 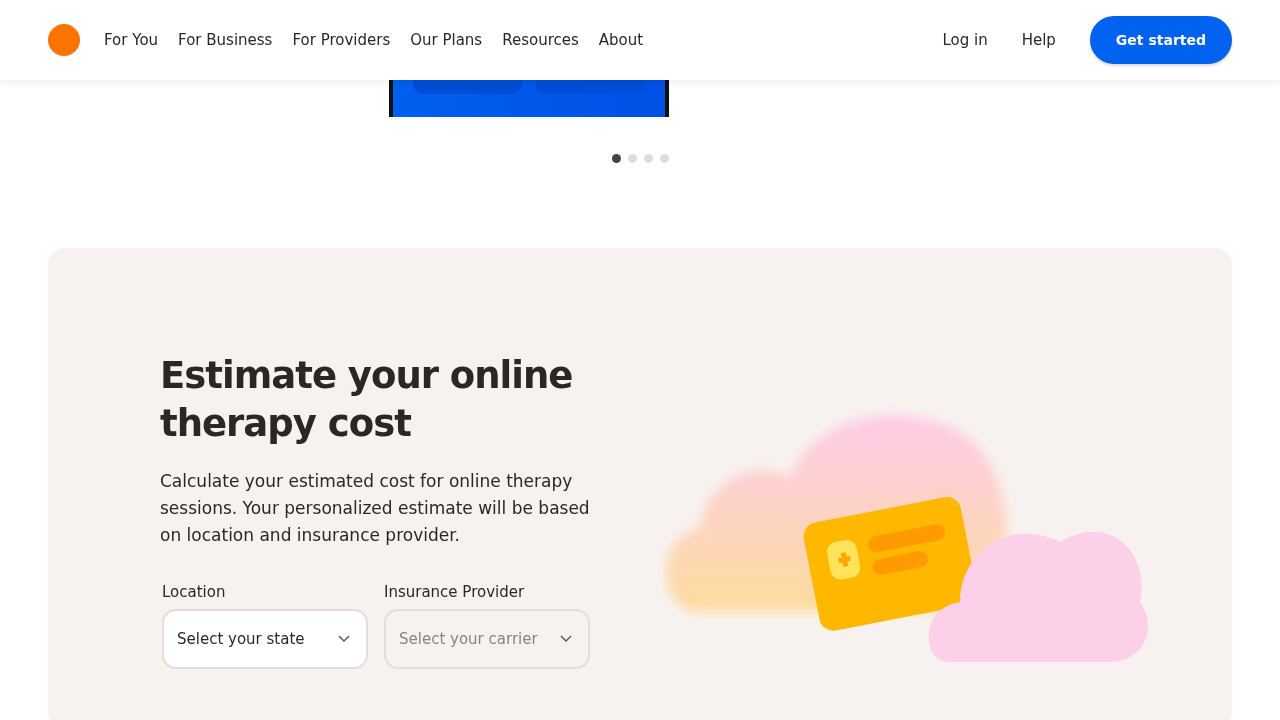 What do you see at coordinates (446, 40) in the screenshot?
I see `nav-link: Our Plans` at bounding box center [446, 40].